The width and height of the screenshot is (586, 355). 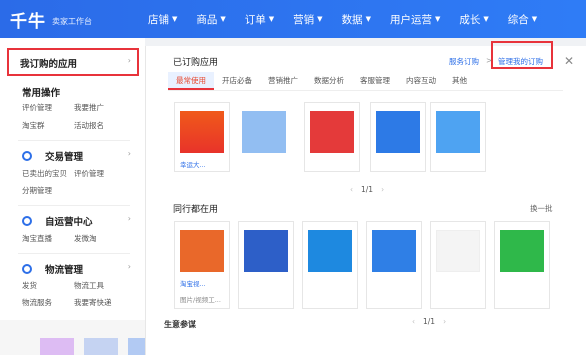 I want to click on trade-icon, so click(x=27, y=156).